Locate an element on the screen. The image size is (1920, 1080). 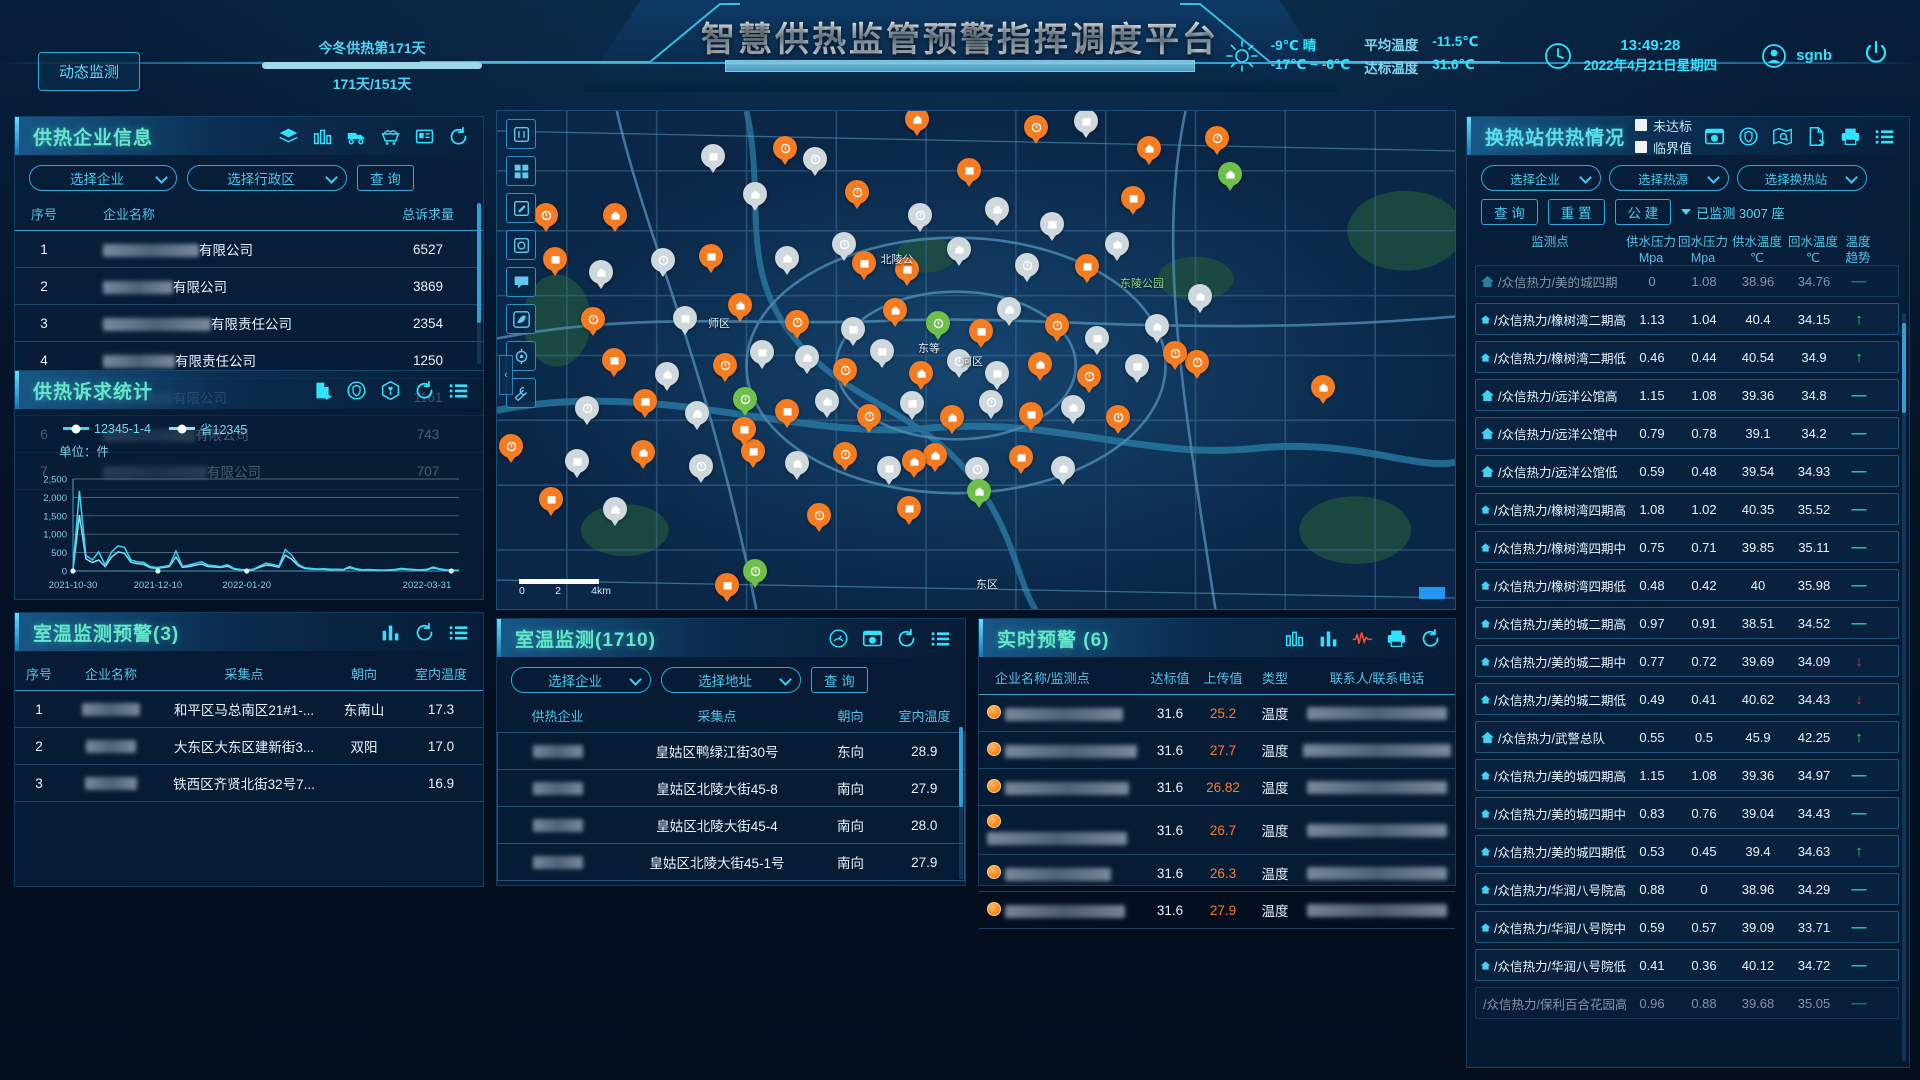
snapshot-icon is located at coordinates (872, 638).